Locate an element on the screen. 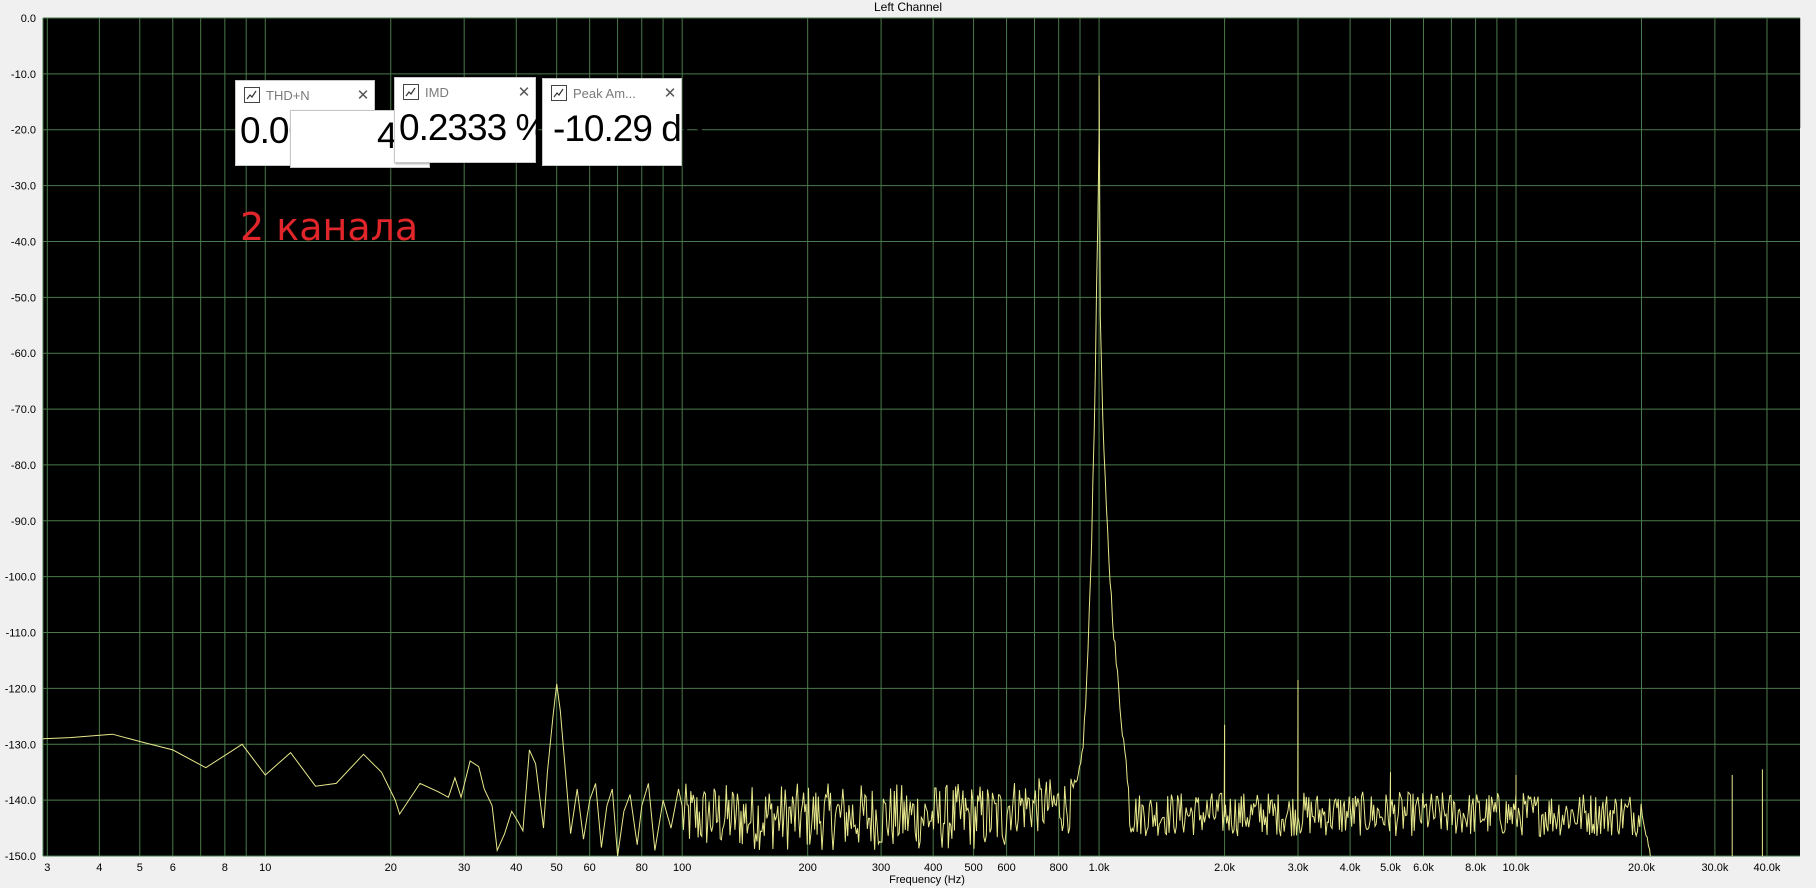  x-tick-label: 3.0k is located at coordinates (1298, 868).